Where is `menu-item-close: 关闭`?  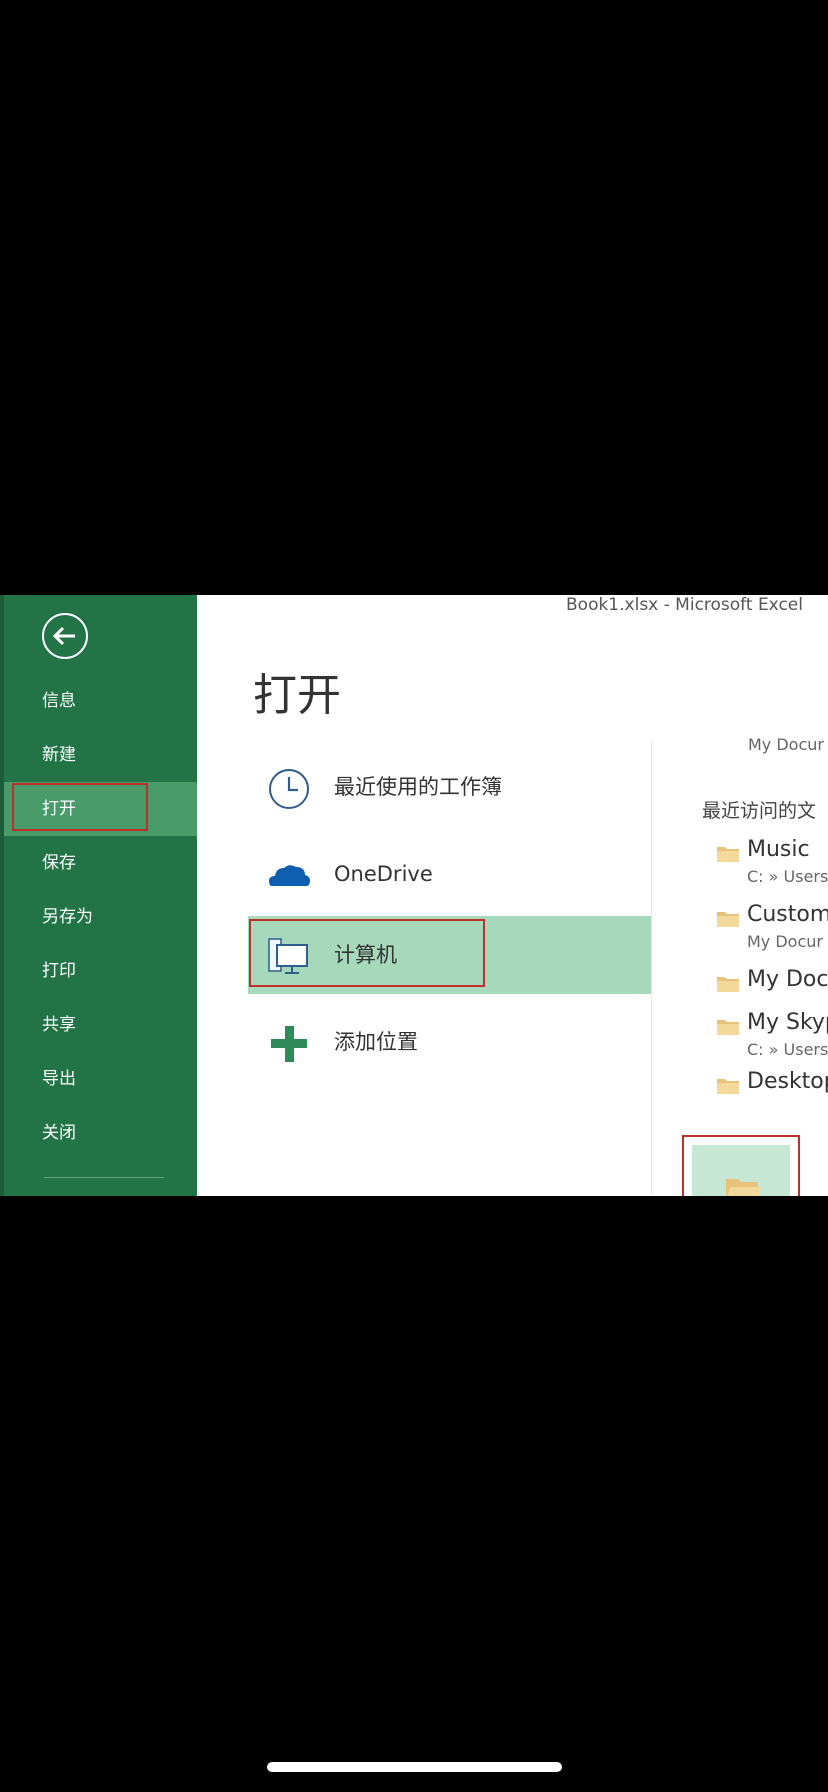
menu-item-close: 关闭 is located at coordinates (100, 1133).